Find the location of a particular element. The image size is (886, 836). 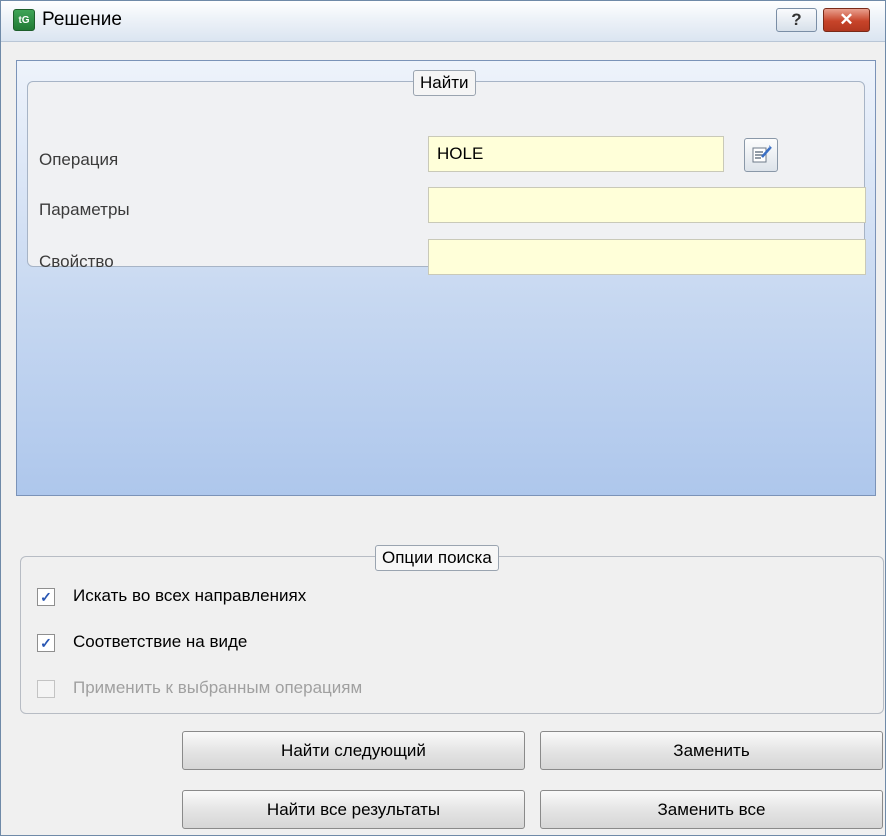

find-all-button: Найти все результаты is located at coordinates (353, 809).